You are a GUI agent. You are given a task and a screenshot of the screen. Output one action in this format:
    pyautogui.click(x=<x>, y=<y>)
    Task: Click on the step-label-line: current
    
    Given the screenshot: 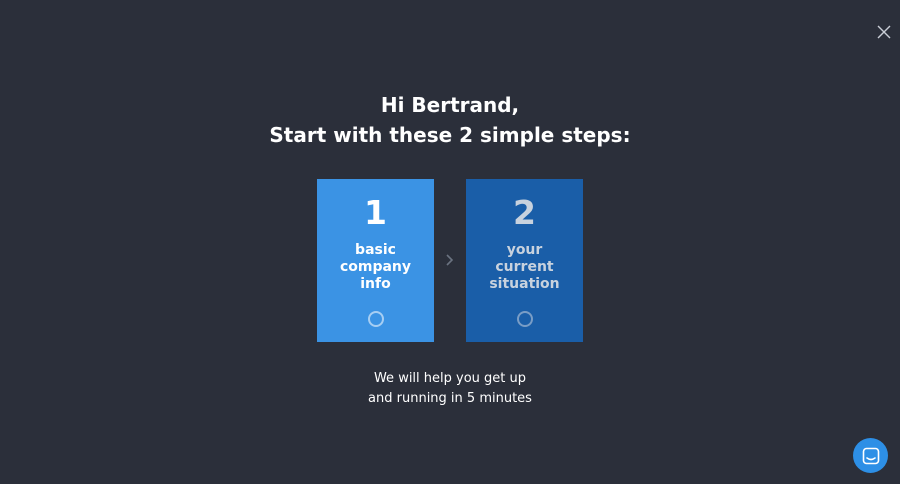 What is the action you would take?
    pyautogui.click(x=524, y=267)
    